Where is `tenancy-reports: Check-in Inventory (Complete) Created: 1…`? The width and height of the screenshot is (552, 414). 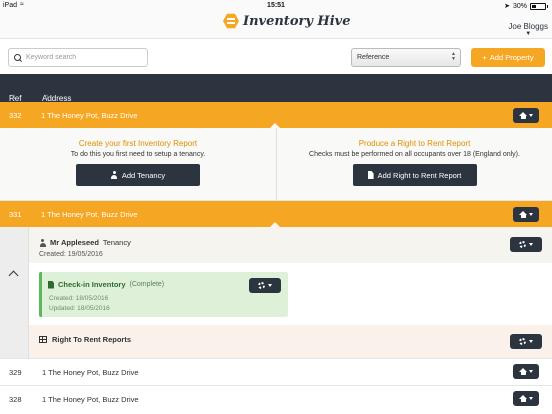 tenancy-reports: Check-in Inventory (Complete) Created: 1… is located at coordinates (290, 294).